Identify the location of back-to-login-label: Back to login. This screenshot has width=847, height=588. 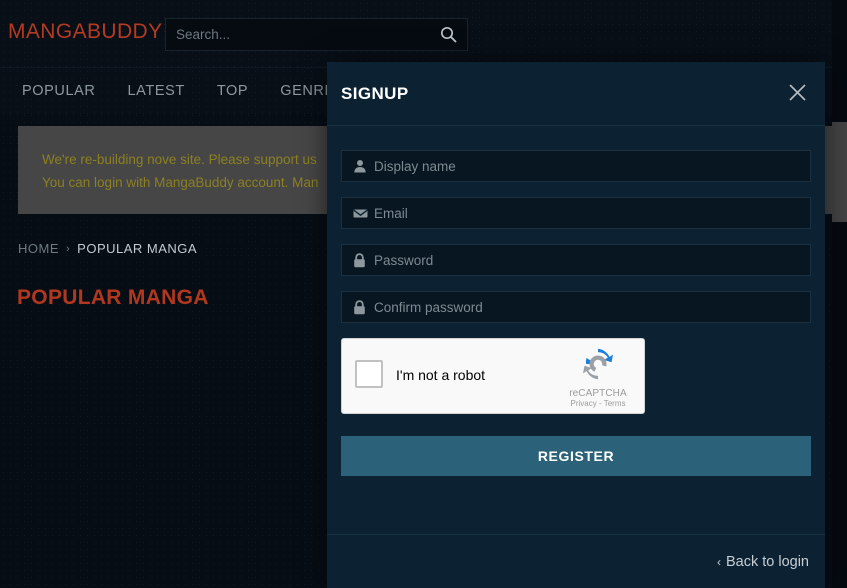
(767, 561).